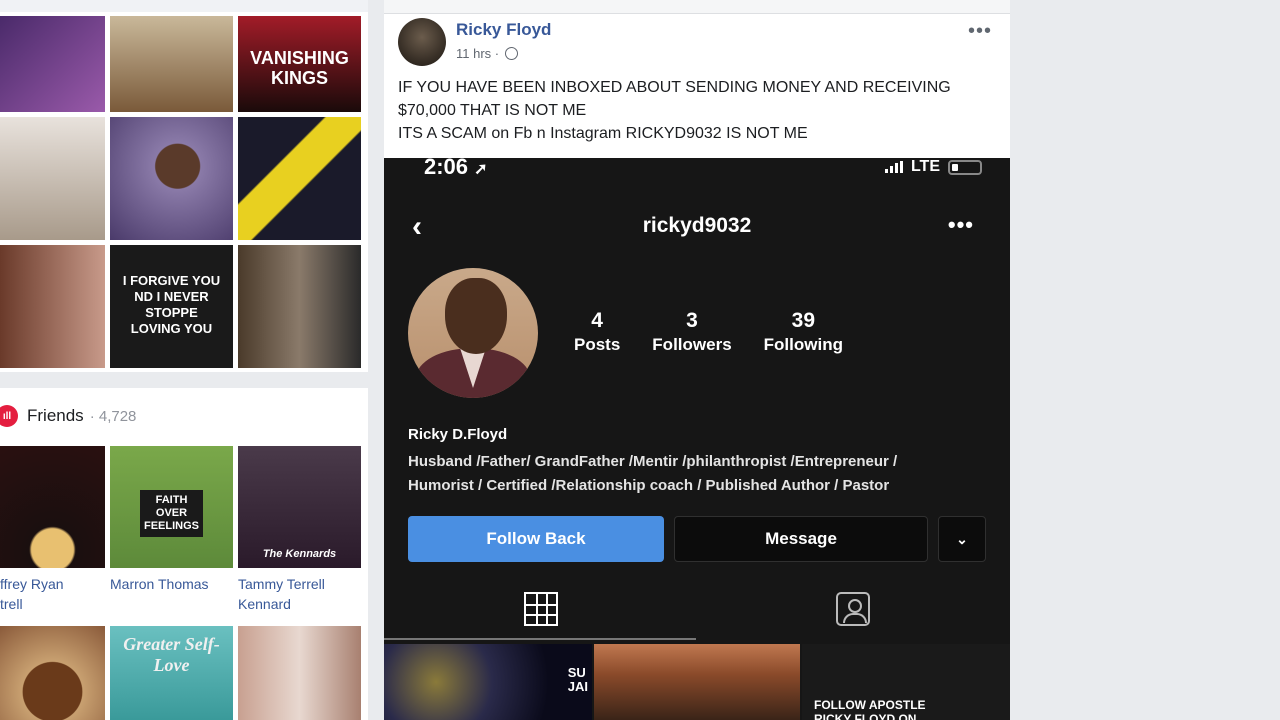 The height and width of the screenshot is (720, 1280). I want to click on ig-profile-picture, so click(473, 333).